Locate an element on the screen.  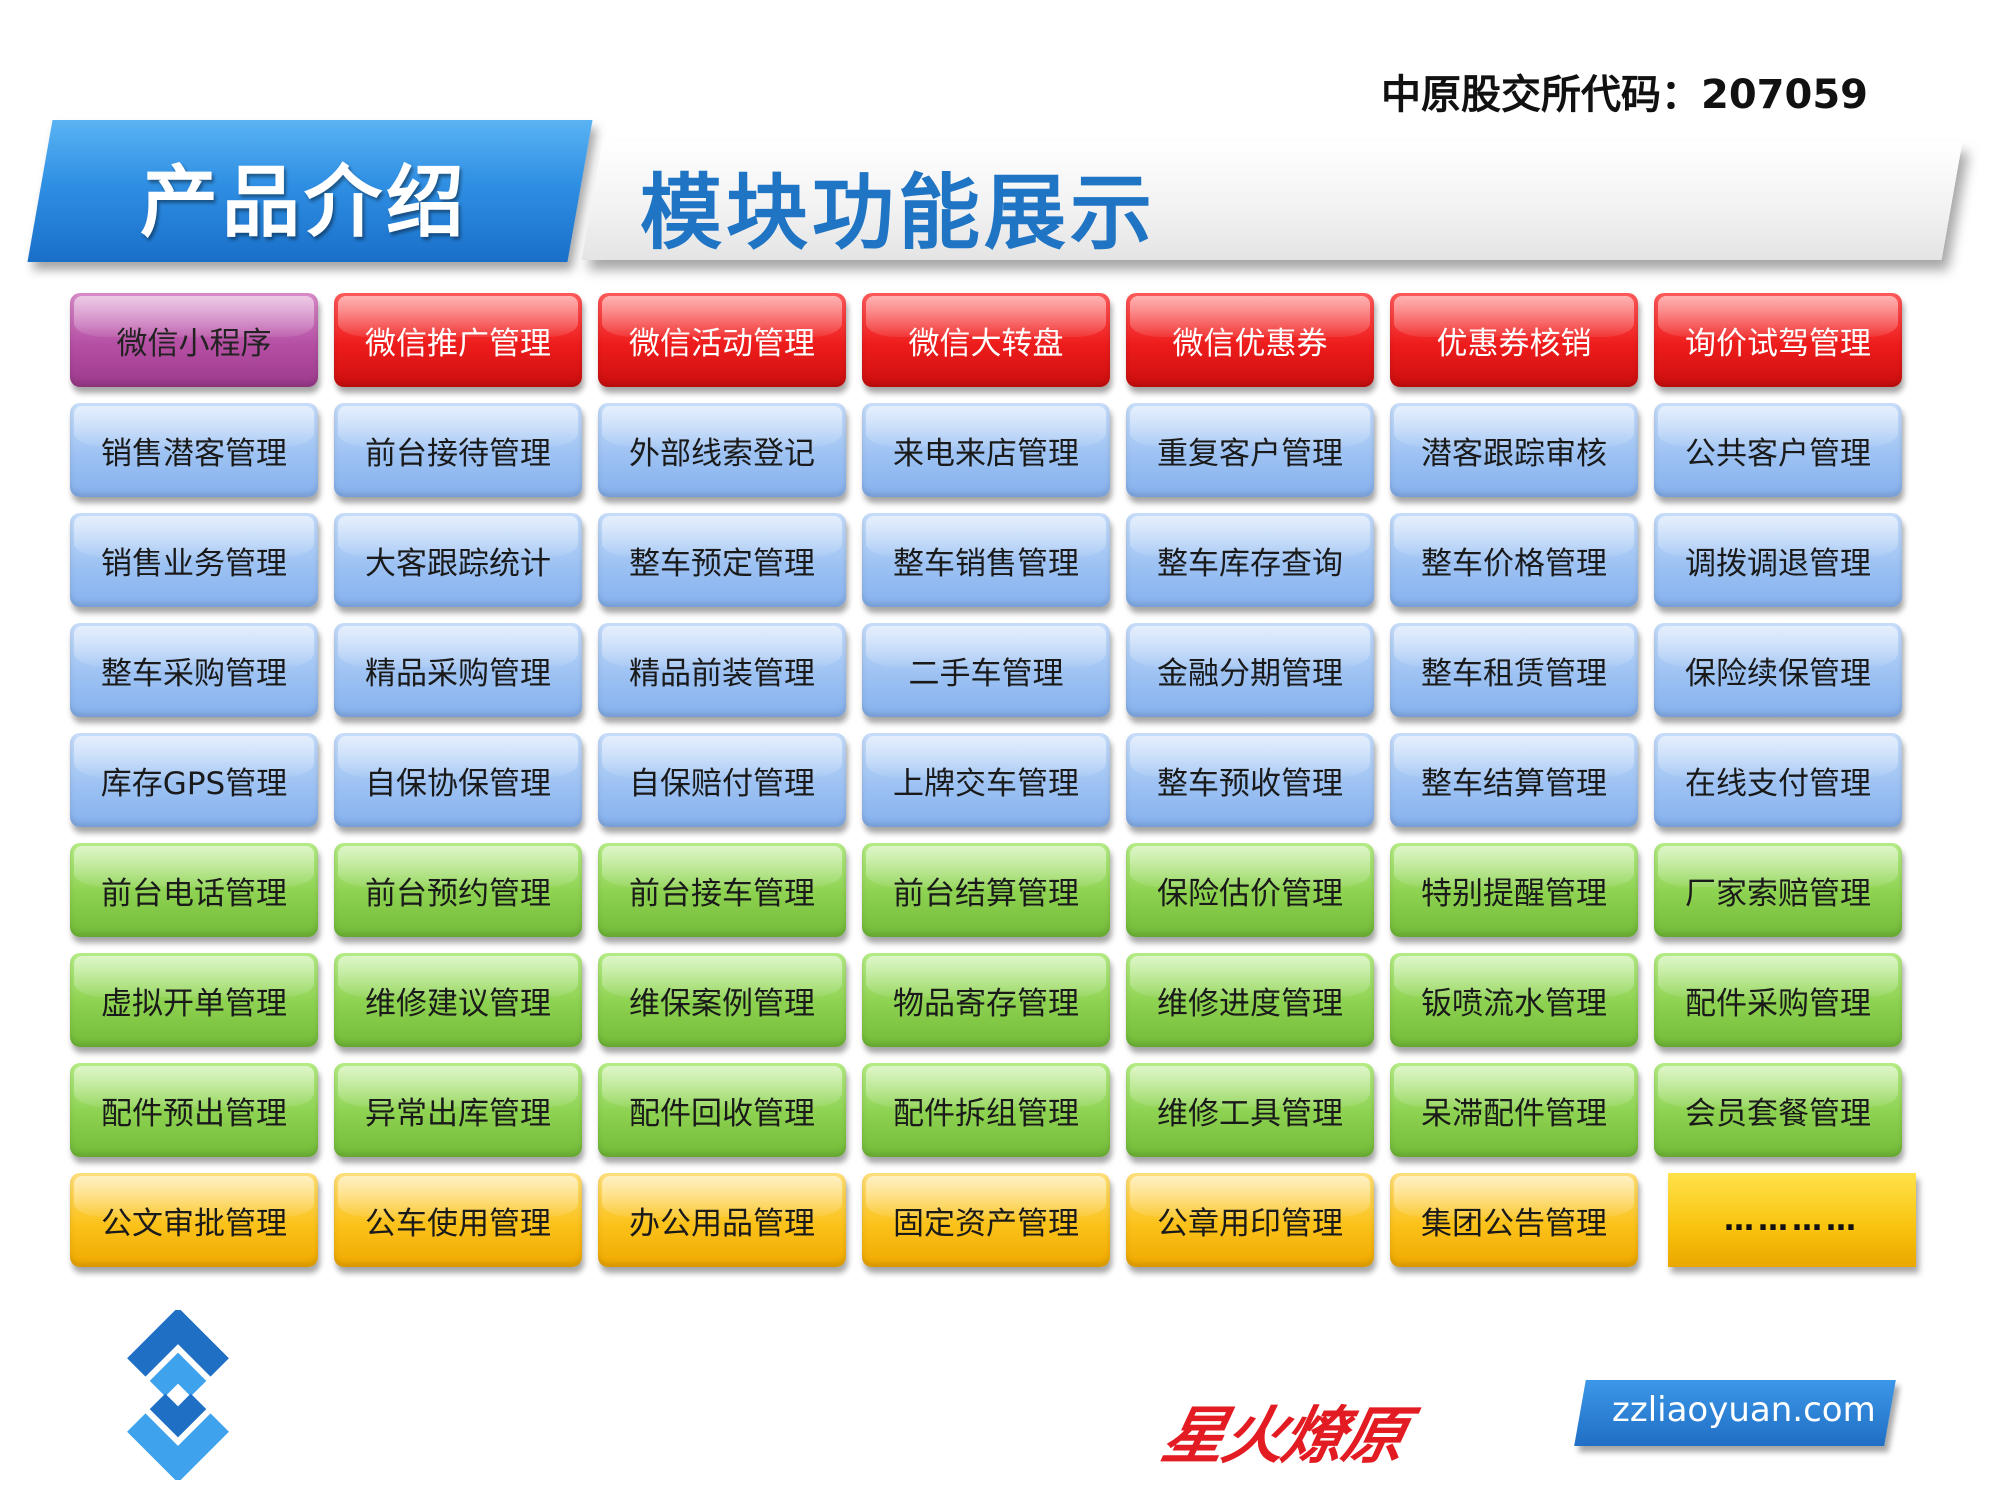
module-button: 整车结算管理 is located at coordinates (1514, 780).